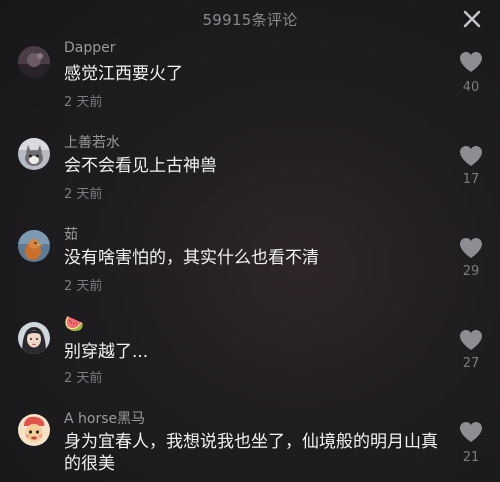 The image size is (500, 482). Describe the element at coordinates (34, 62) in the screenshot. I see `avatar-dark-icon` at that location.